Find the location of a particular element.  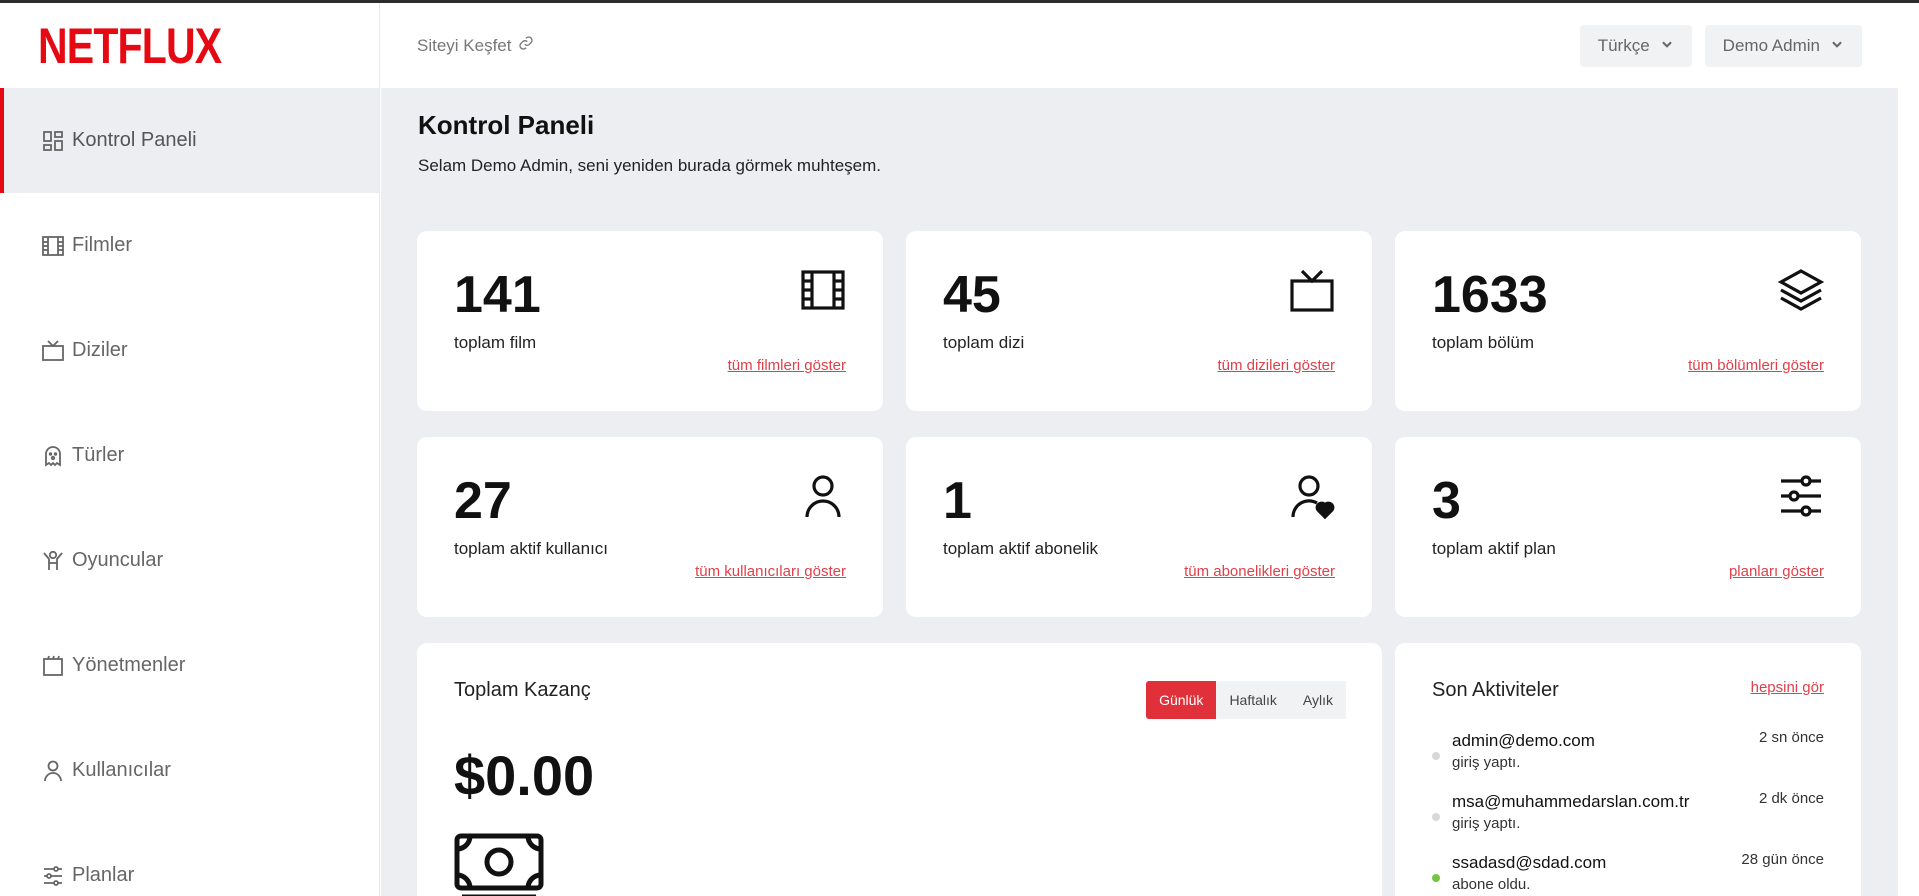

user-name: Demo Admin is located at coordinates (1771, 45).